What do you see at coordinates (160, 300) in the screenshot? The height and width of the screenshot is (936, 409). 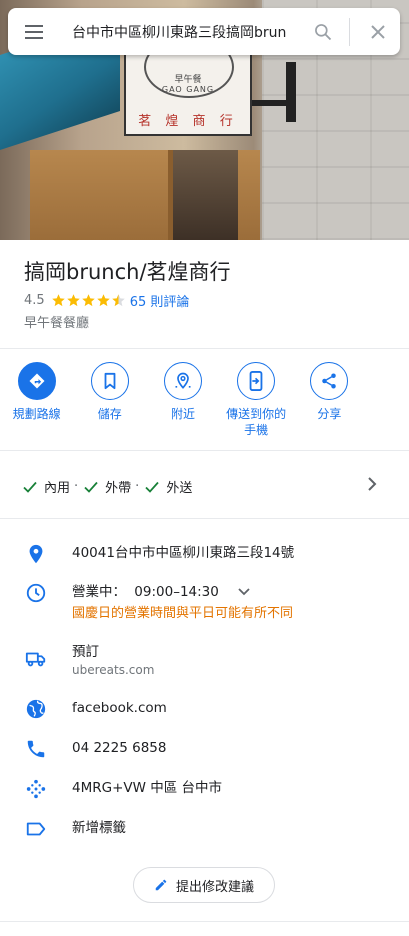 I see `reviews-link: 65 則評論` at bounding box center [160, 300].